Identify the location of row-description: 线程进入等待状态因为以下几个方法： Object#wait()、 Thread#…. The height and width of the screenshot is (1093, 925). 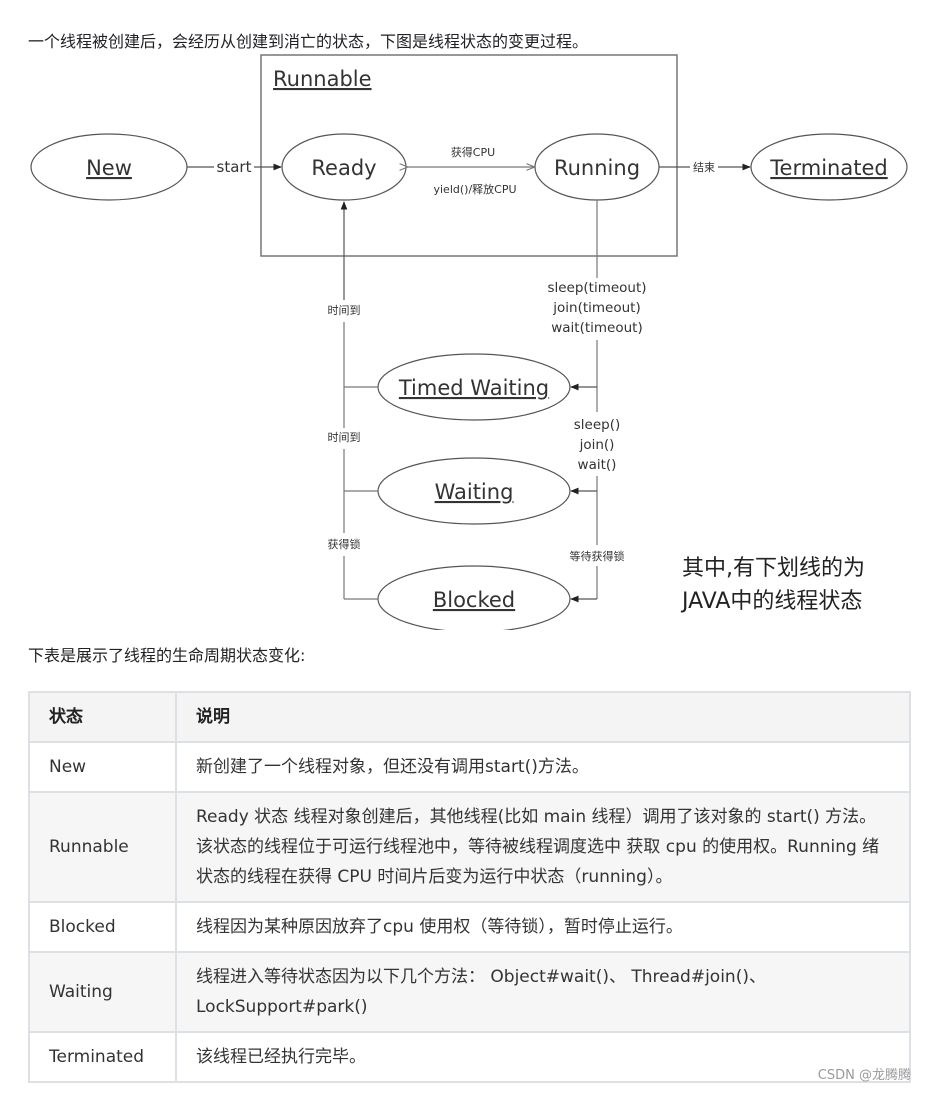
(543, 992).